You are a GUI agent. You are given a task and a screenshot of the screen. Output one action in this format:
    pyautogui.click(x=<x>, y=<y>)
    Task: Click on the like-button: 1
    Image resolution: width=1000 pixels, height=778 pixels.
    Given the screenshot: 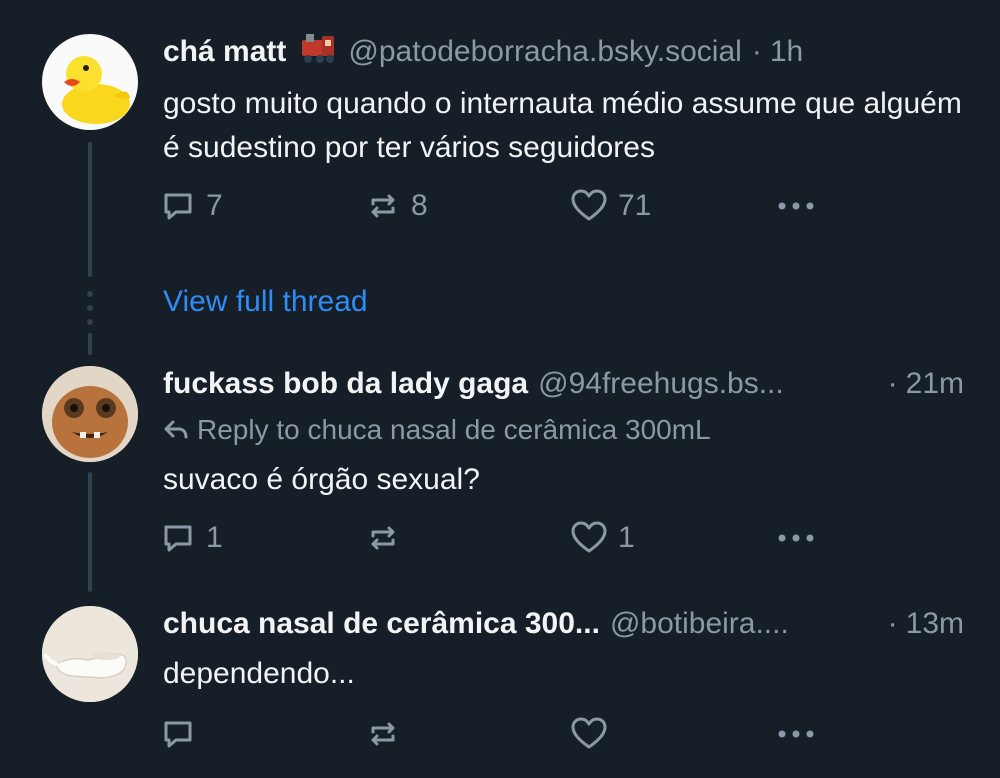 What is the action you would take?
    pyautogui.click(x=602, y=538)
    